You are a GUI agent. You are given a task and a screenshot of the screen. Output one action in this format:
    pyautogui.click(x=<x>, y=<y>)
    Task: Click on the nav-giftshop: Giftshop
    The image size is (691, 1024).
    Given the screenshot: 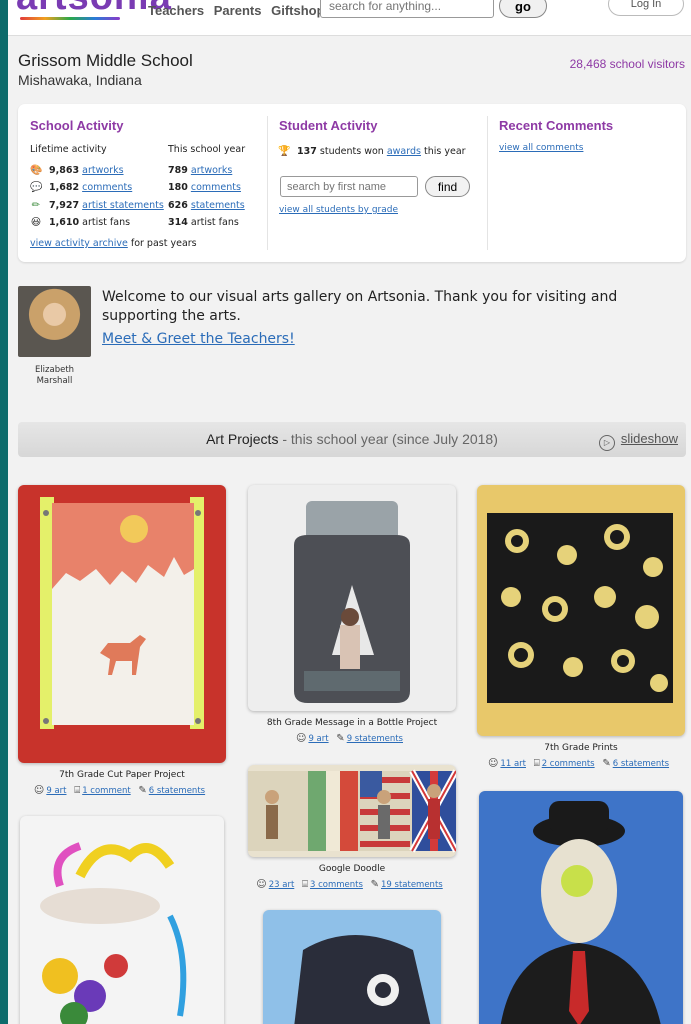 What is the action you would take?
    pyautogui.click(x=297, y=10)
    